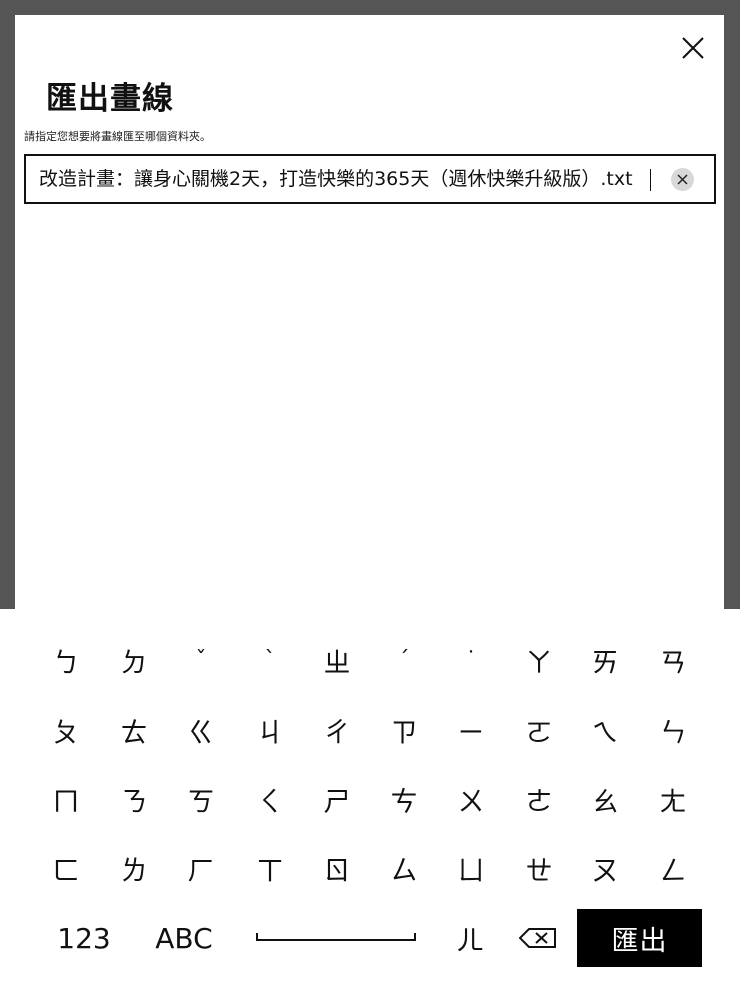 The height and width of the screenshot is (984, 740). I want to click on space-key, so click(336, 925).